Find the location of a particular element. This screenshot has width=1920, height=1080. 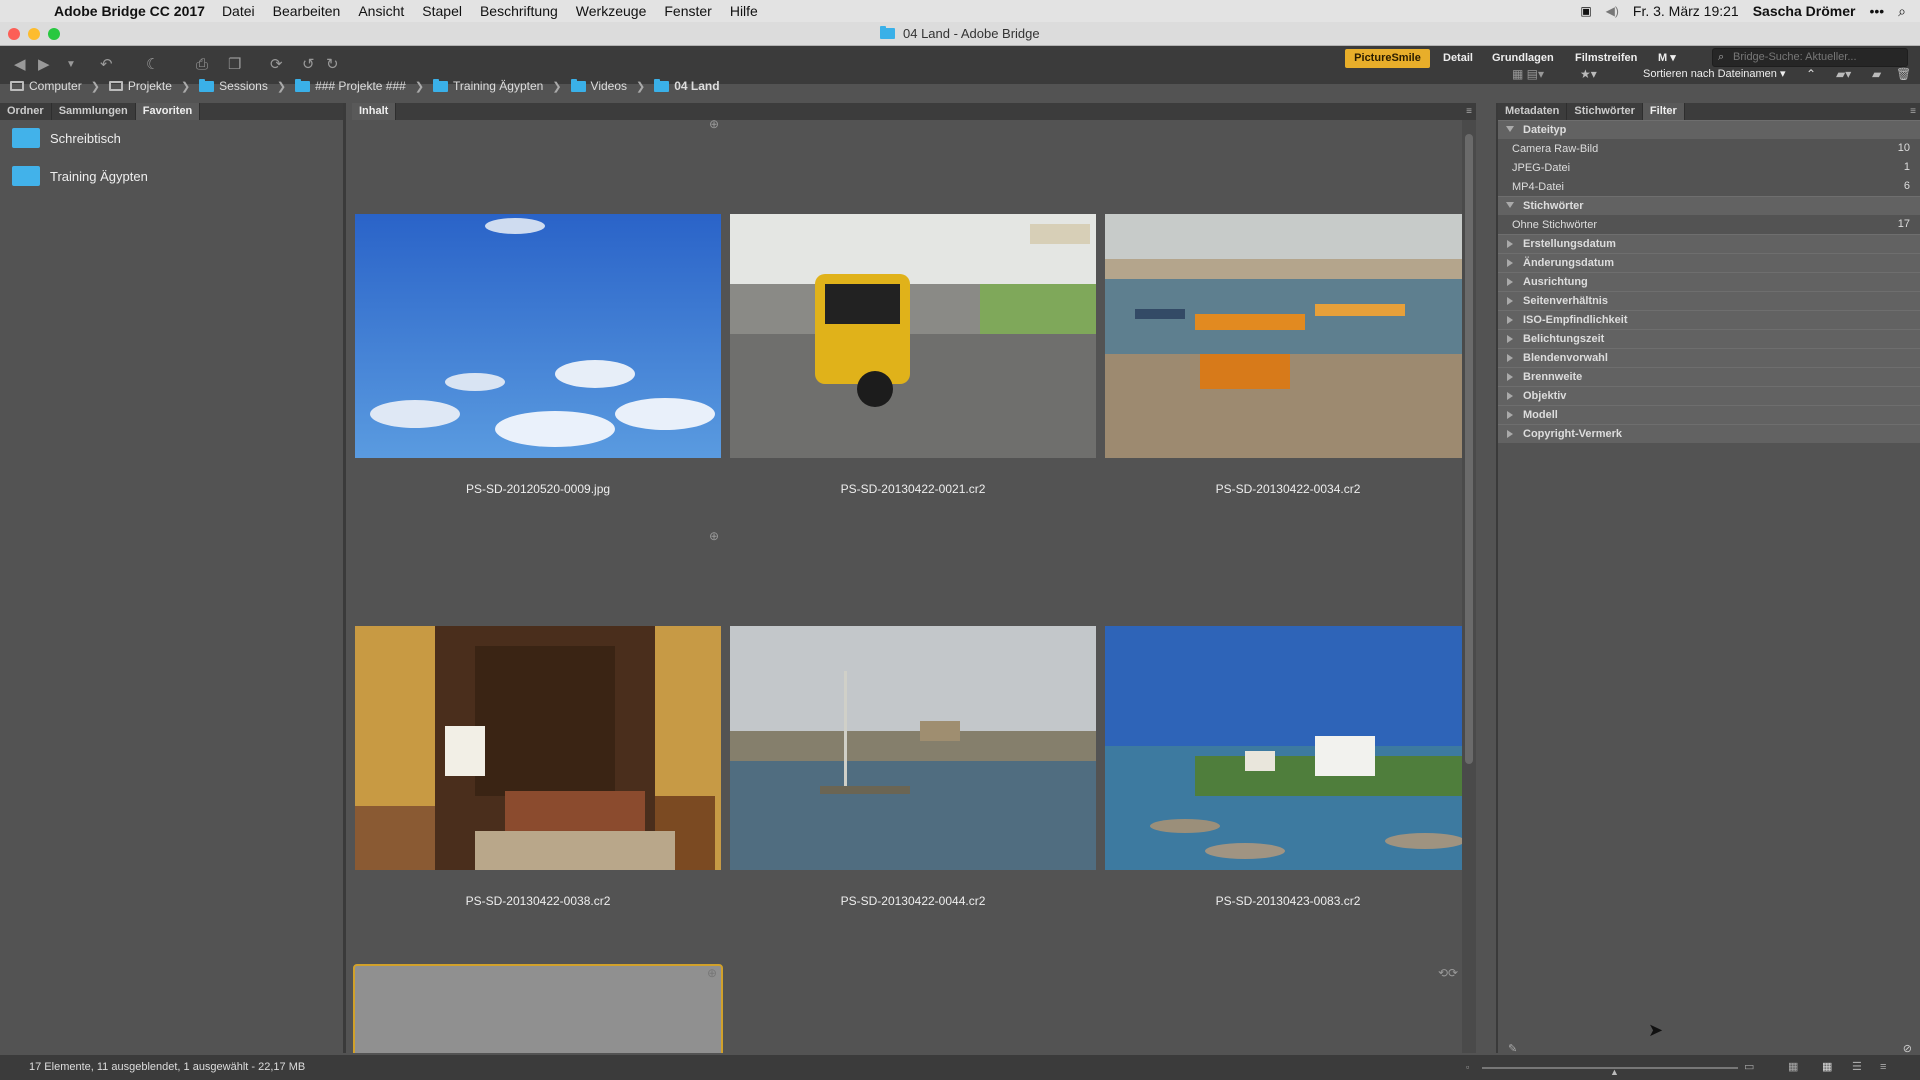

refine-icon: ❐ is located at coordinates (234, 65).